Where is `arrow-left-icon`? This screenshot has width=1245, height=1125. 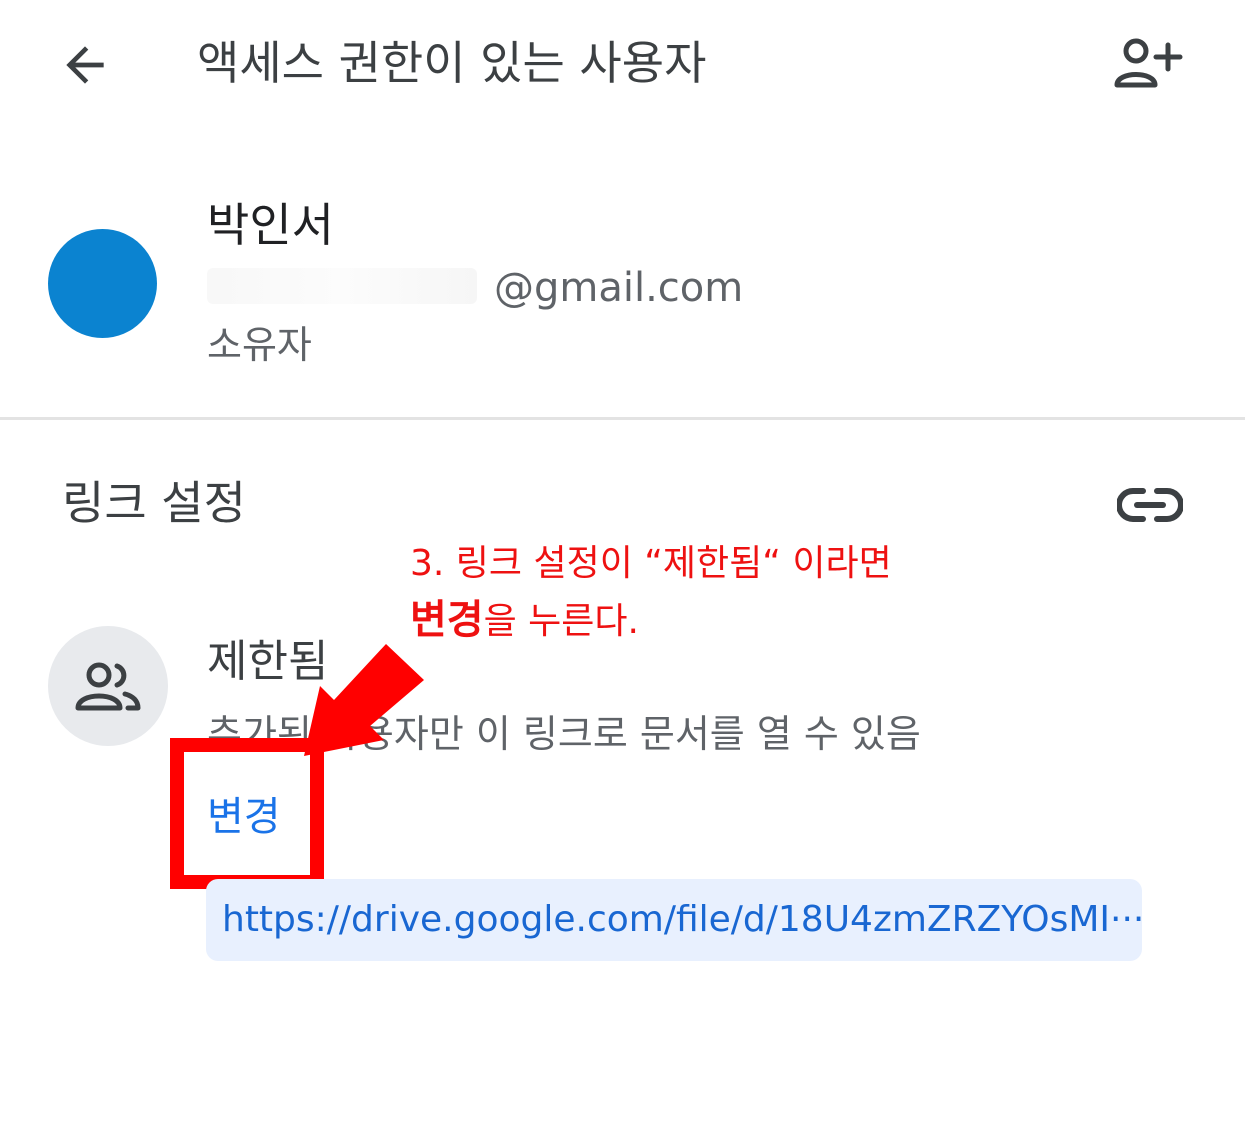 arrow-left-icon is located at coordinates (85, 65).